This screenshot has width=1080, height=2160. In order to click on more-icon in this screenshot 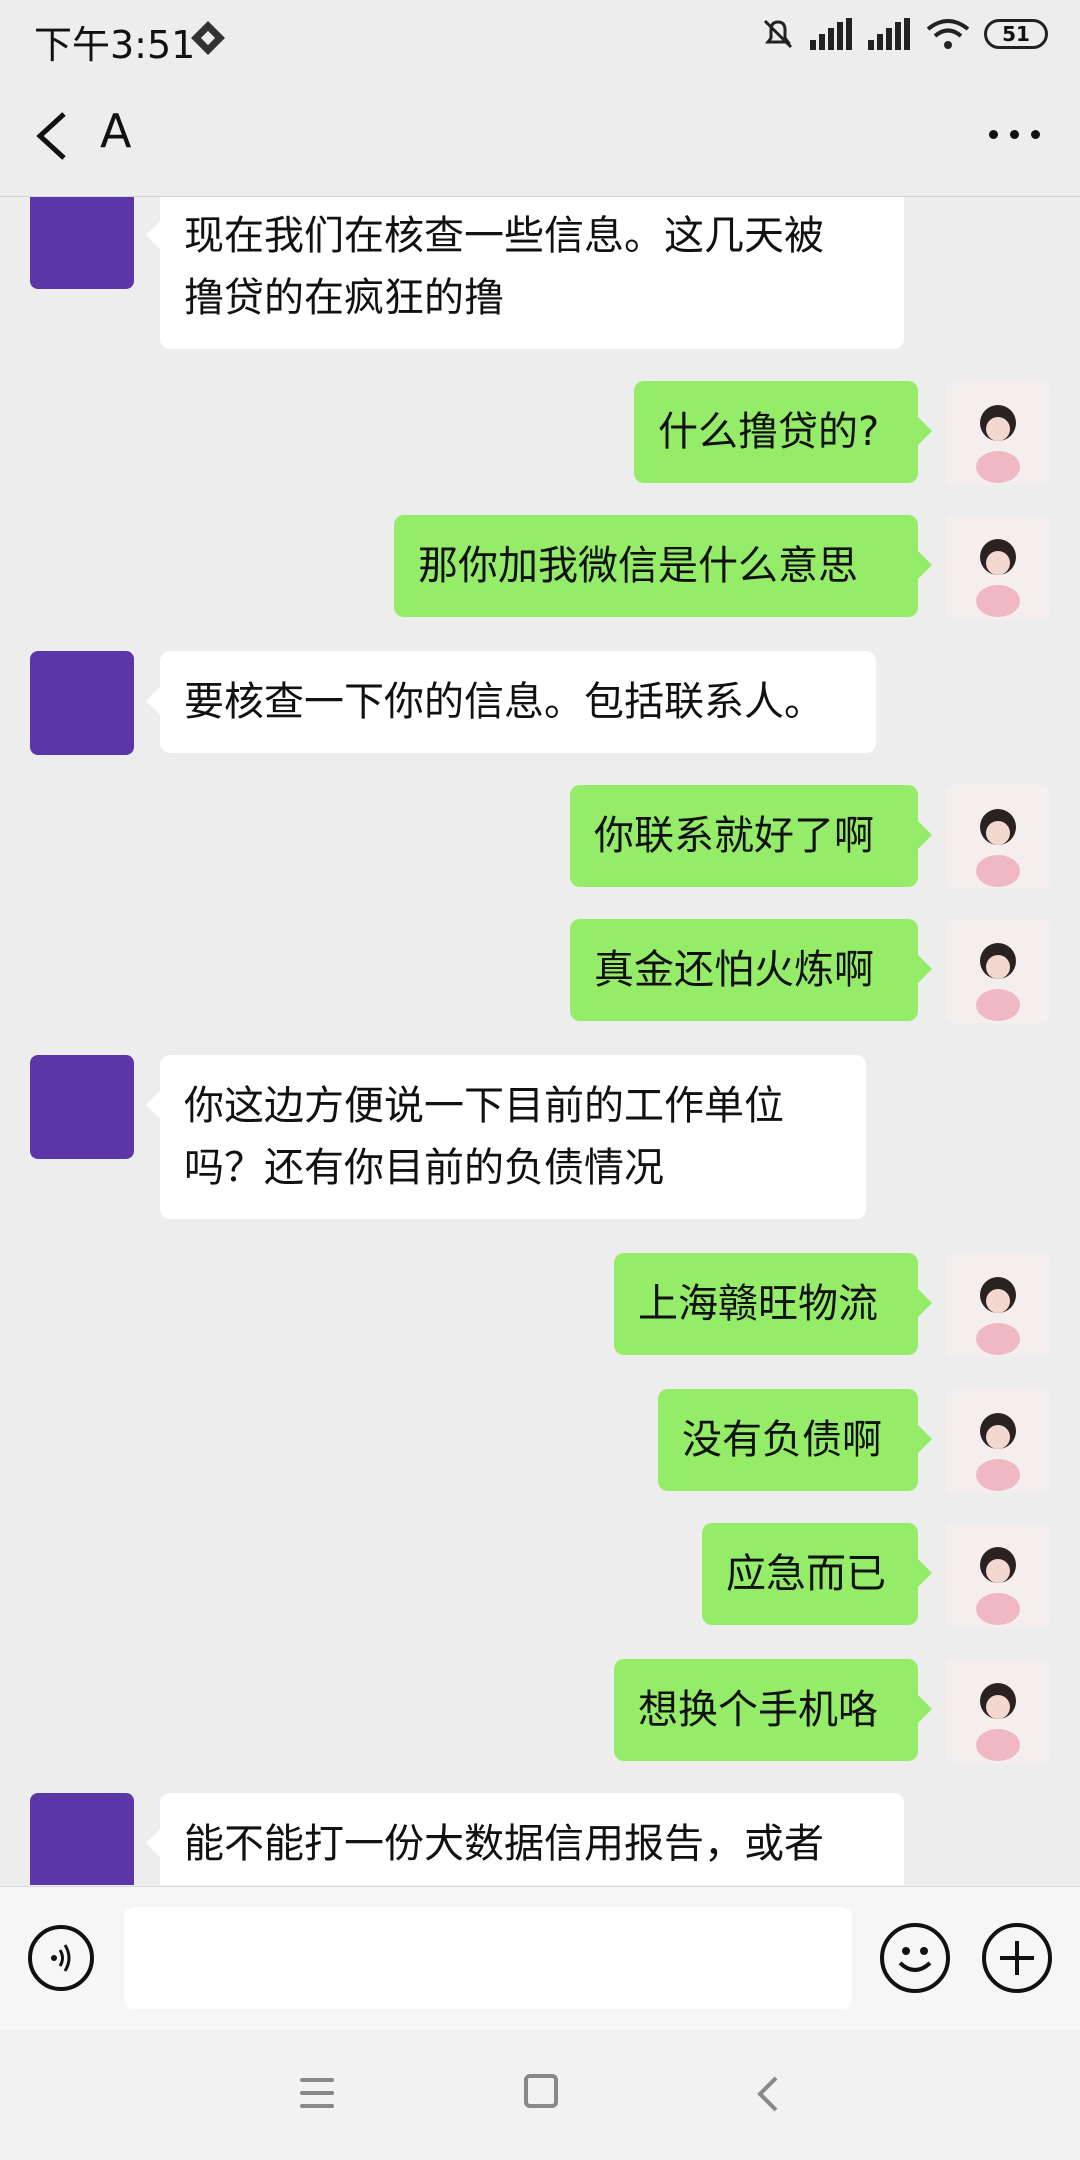, I will do `click(1014, 134)`.